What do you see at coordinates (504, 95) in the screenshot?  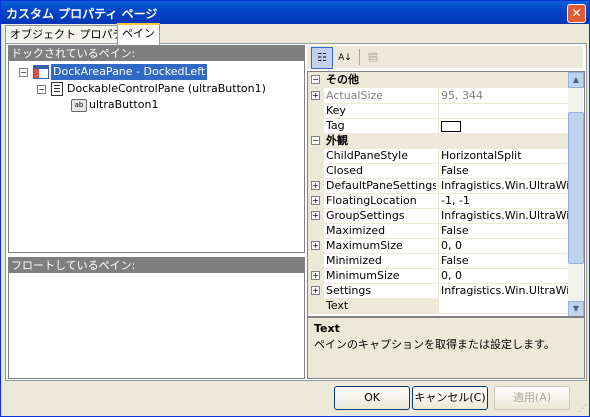 I see `prop-value: 95, 344` at bounding box center [504, 95].